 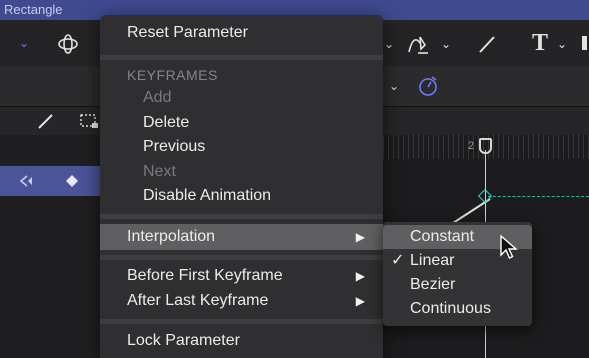 I want to click on menu-item-interpolation: Interpolation ▶, so click(x=241, y=237).